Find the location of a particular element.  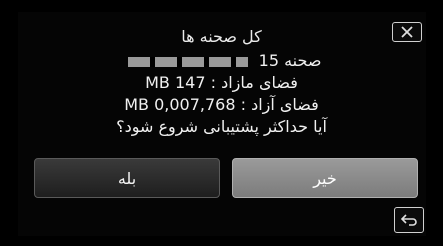

back-arrow-icon is located at coordinates (408, 220).